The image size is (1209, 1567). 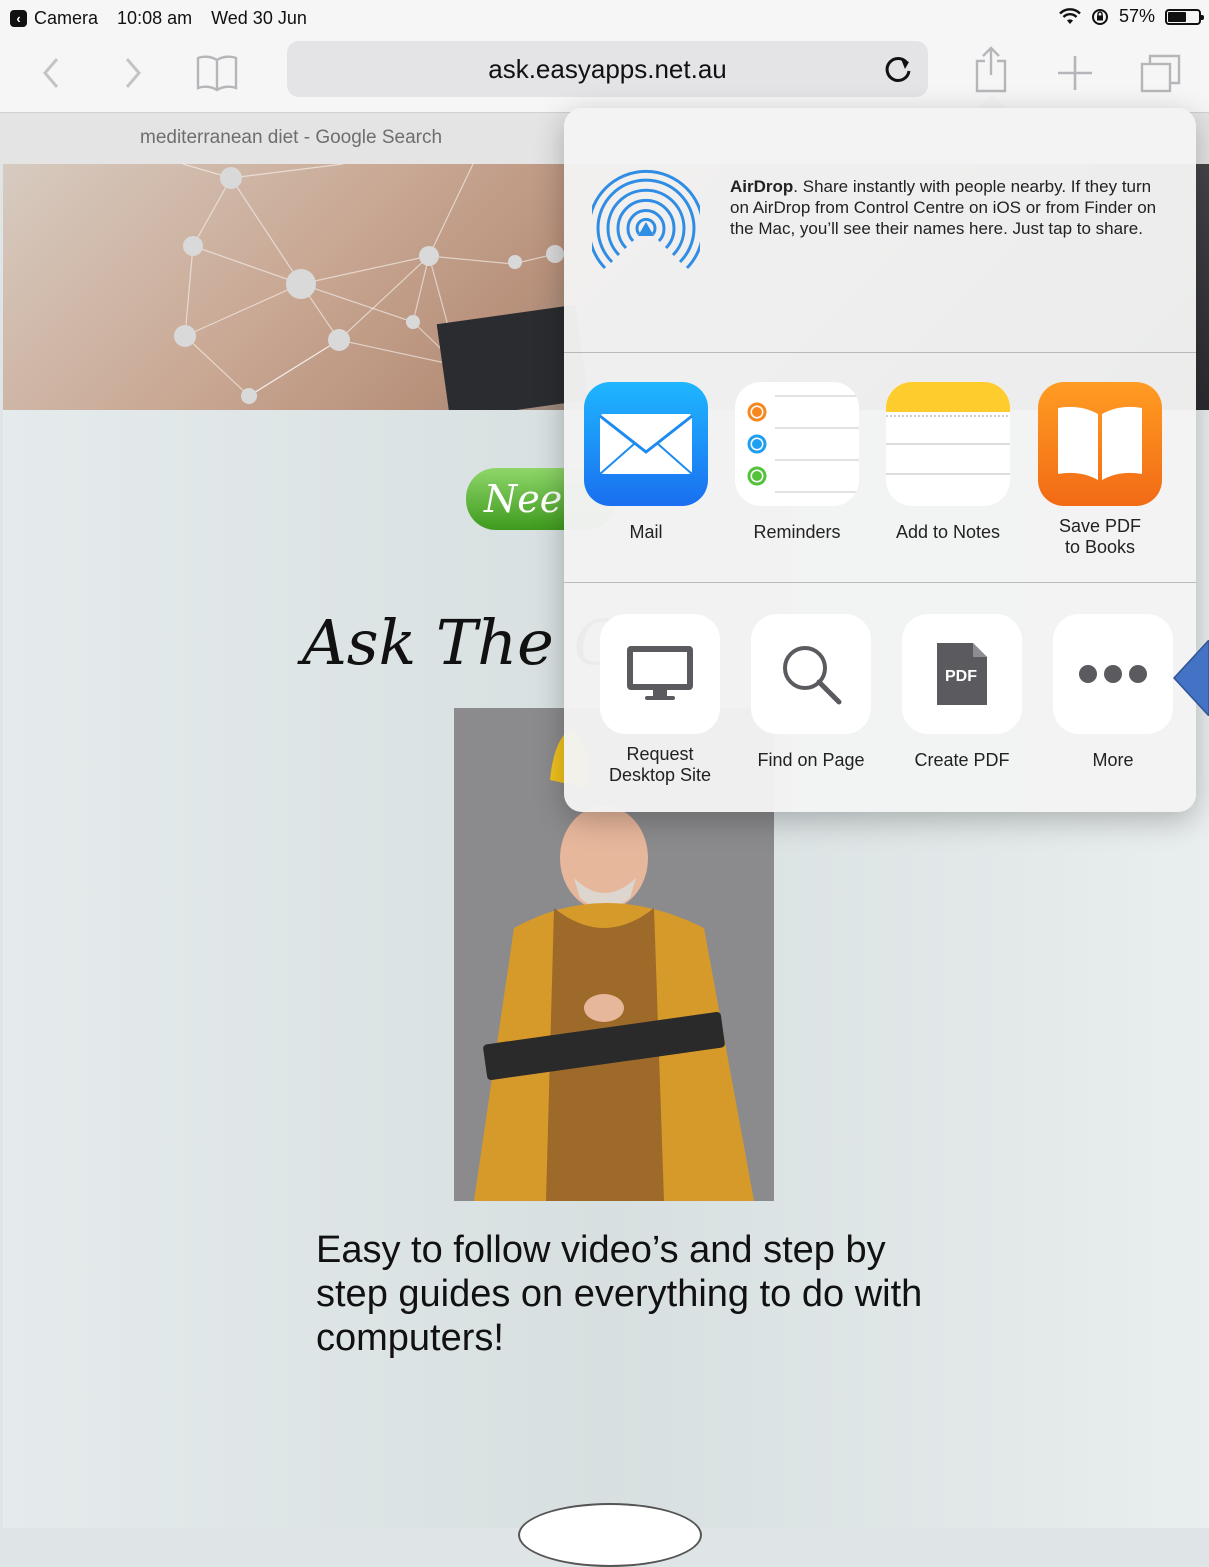 I want to click on rotation-lock-icon, so click(x=1099, y=16).